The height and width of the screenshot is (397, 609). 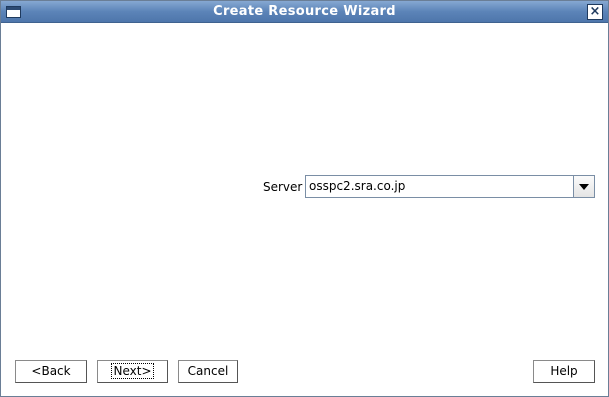 What do you see at coordinates (51, 371) in the screenshot?
I see `back-button: <Back` at bounding box center [51, 371].